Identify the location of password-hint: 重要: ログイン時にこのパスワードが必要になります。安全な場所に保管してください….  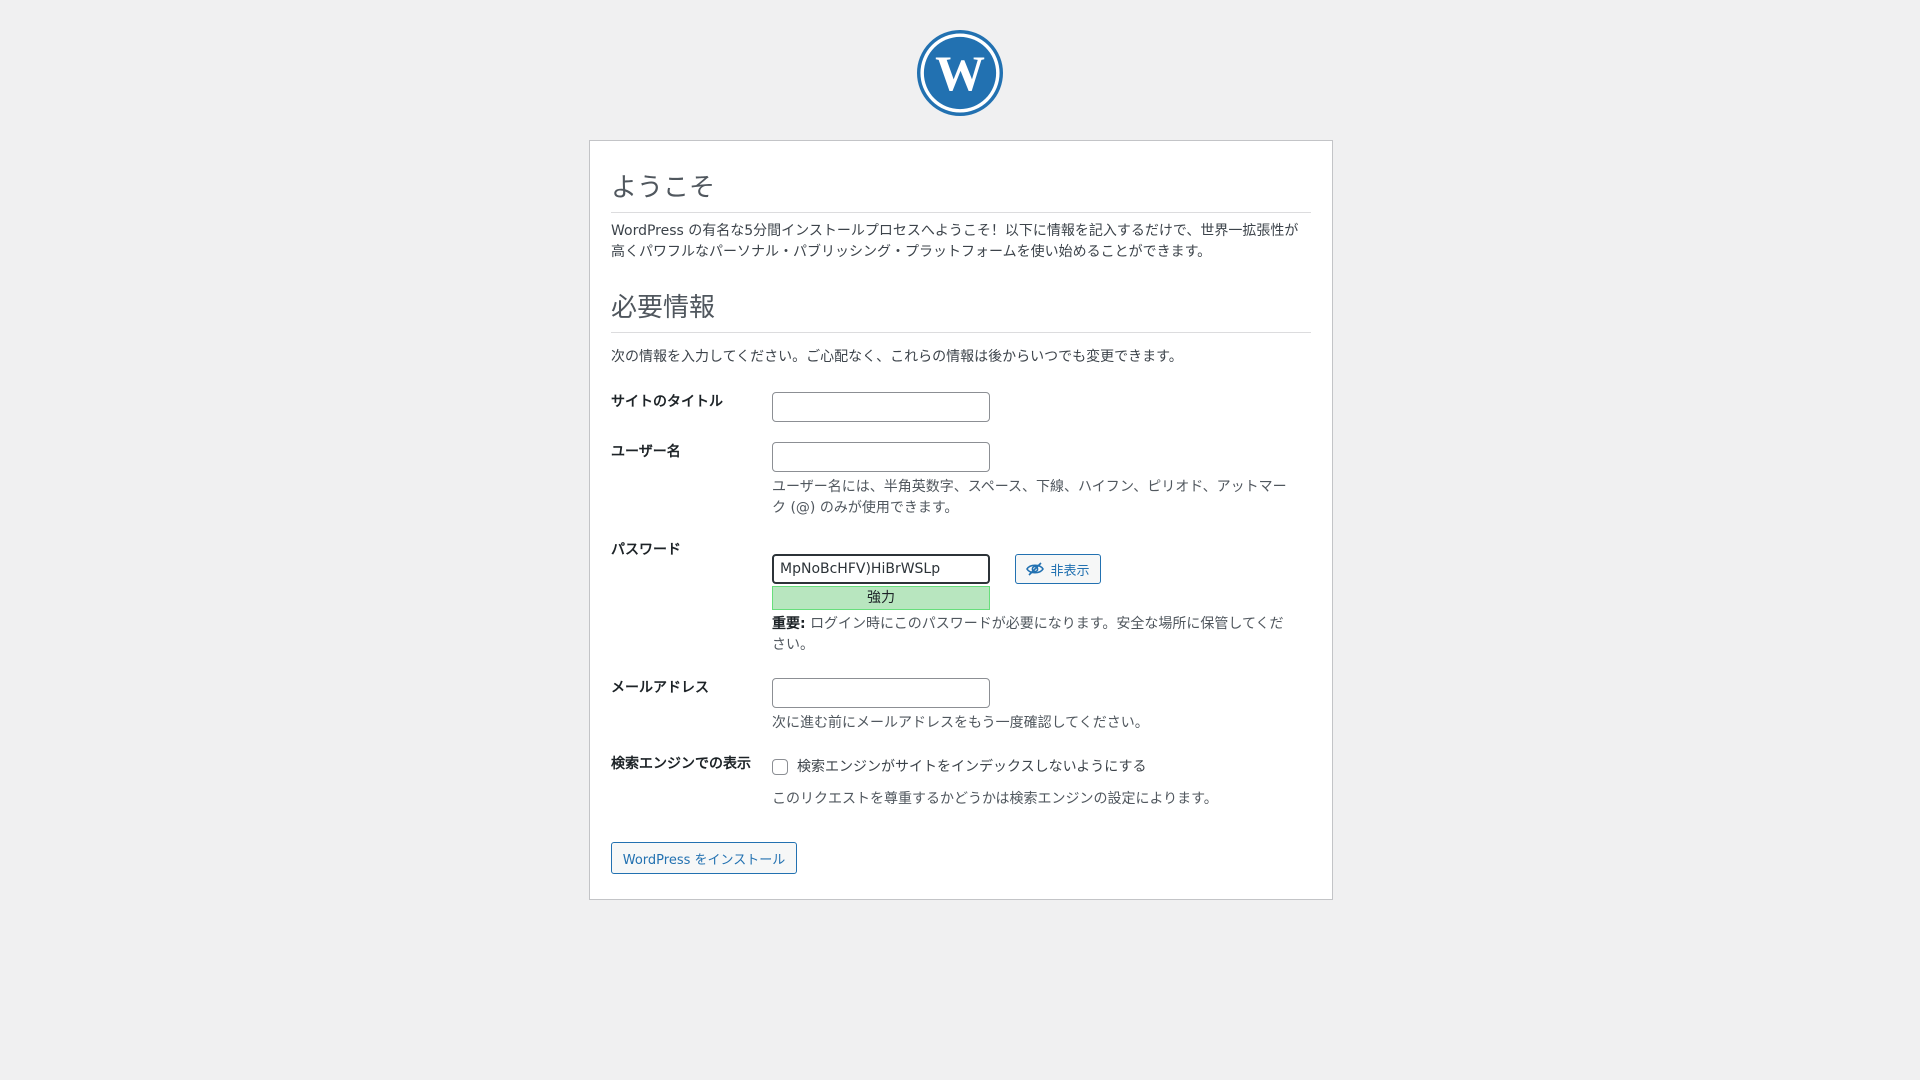
(1032, 635).